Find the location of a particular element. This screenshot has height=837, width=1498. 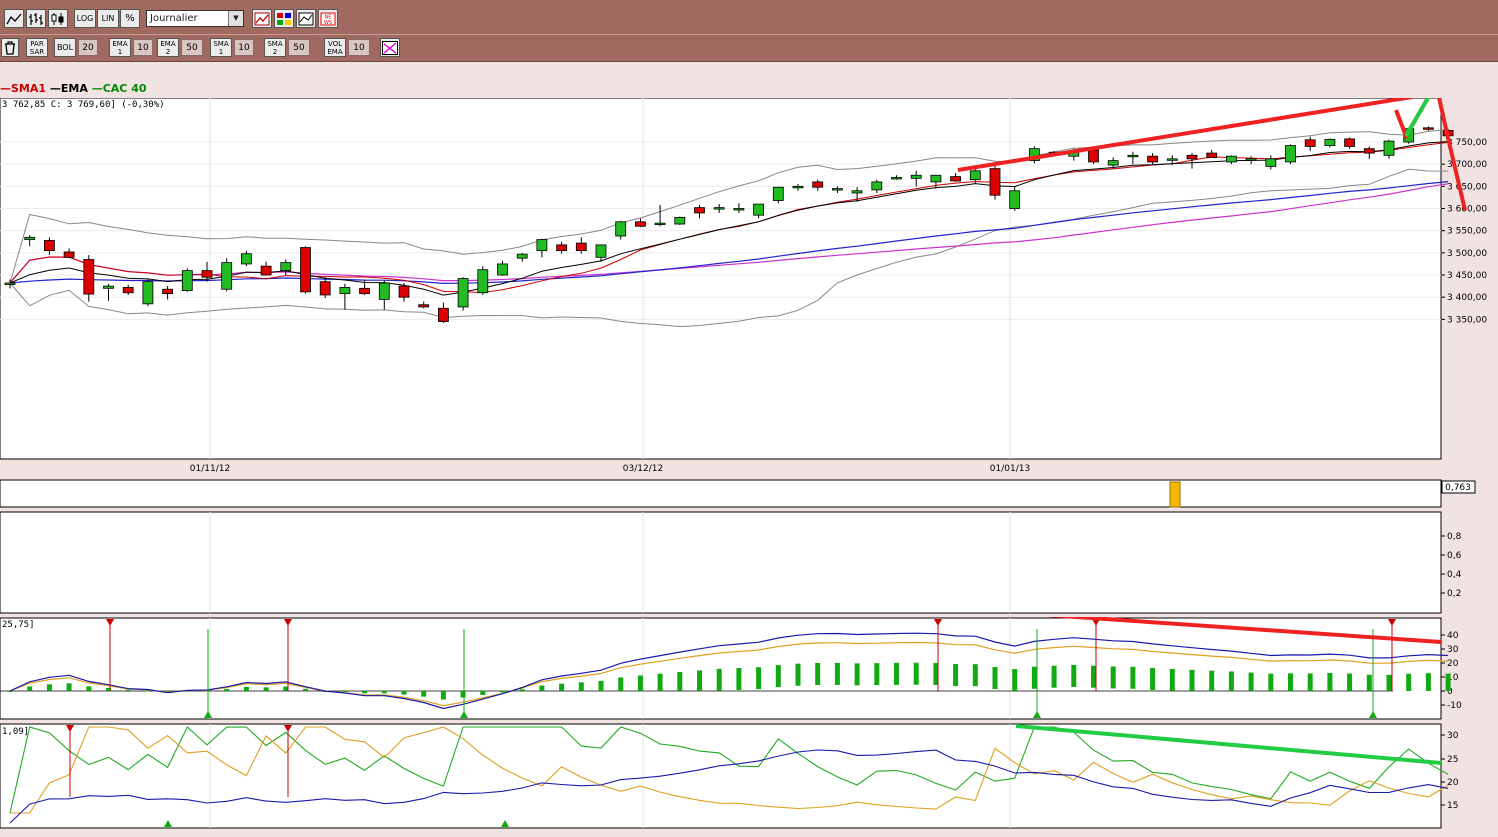

volume-panel: 0,763 is located at coordinates (749, 494).